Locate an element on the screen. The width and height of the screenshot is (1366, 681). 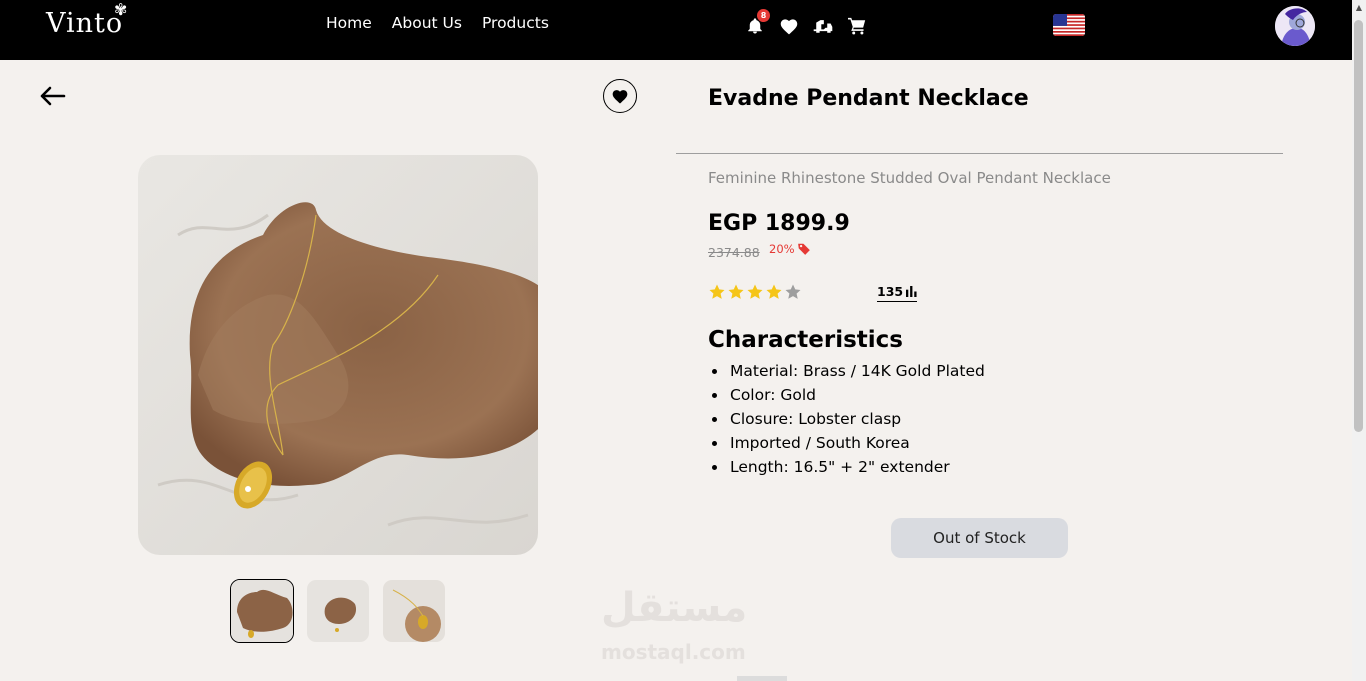
back-button is located at coordinates (53, 96).